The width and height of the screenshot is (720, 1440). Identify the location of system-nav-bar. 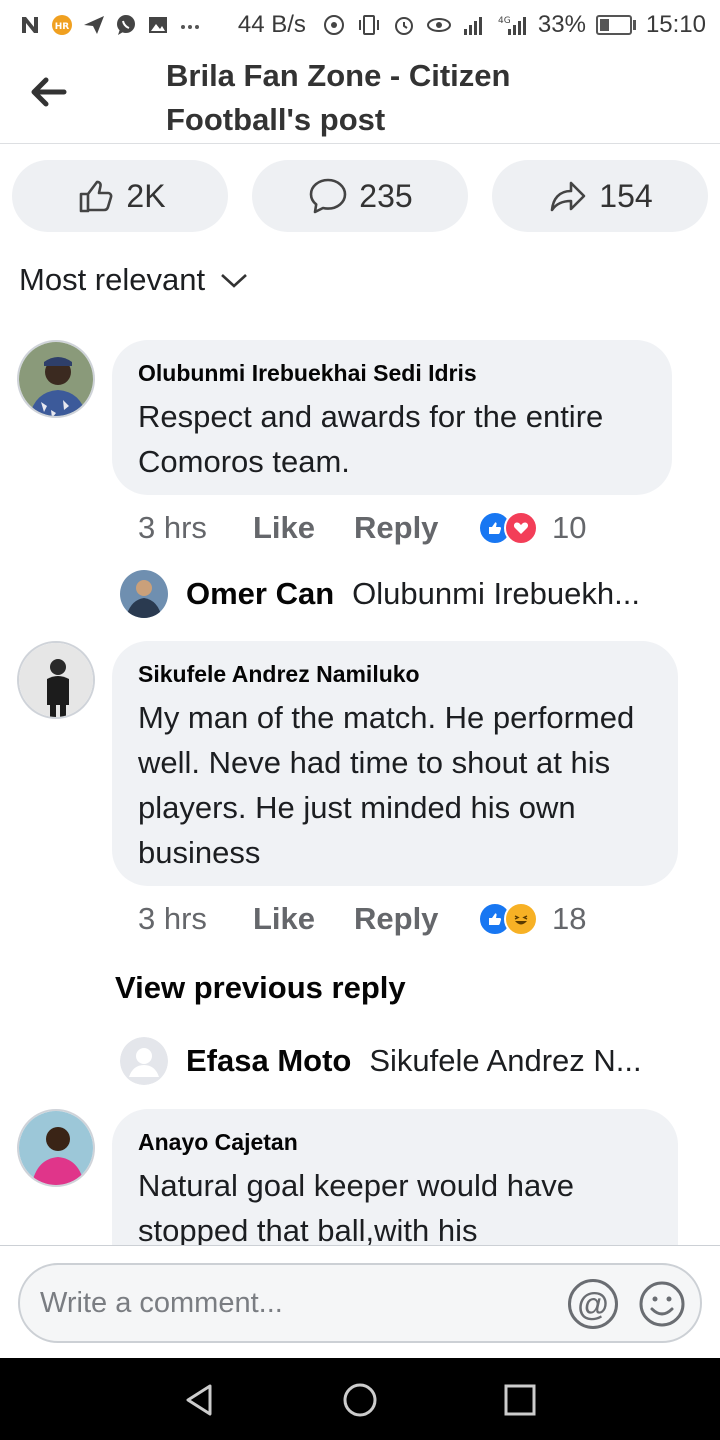
(360, 1399).